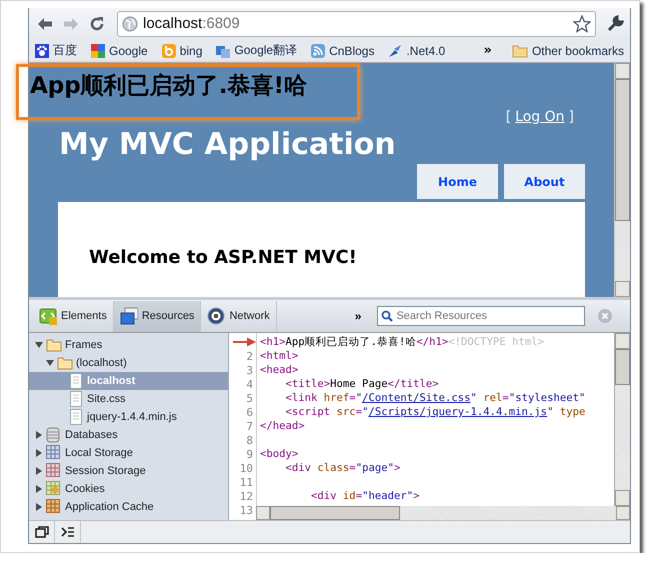 The height and width of the screenshot is (561, 648). I want to click on tree-item: Site.css, so click(128, 399).